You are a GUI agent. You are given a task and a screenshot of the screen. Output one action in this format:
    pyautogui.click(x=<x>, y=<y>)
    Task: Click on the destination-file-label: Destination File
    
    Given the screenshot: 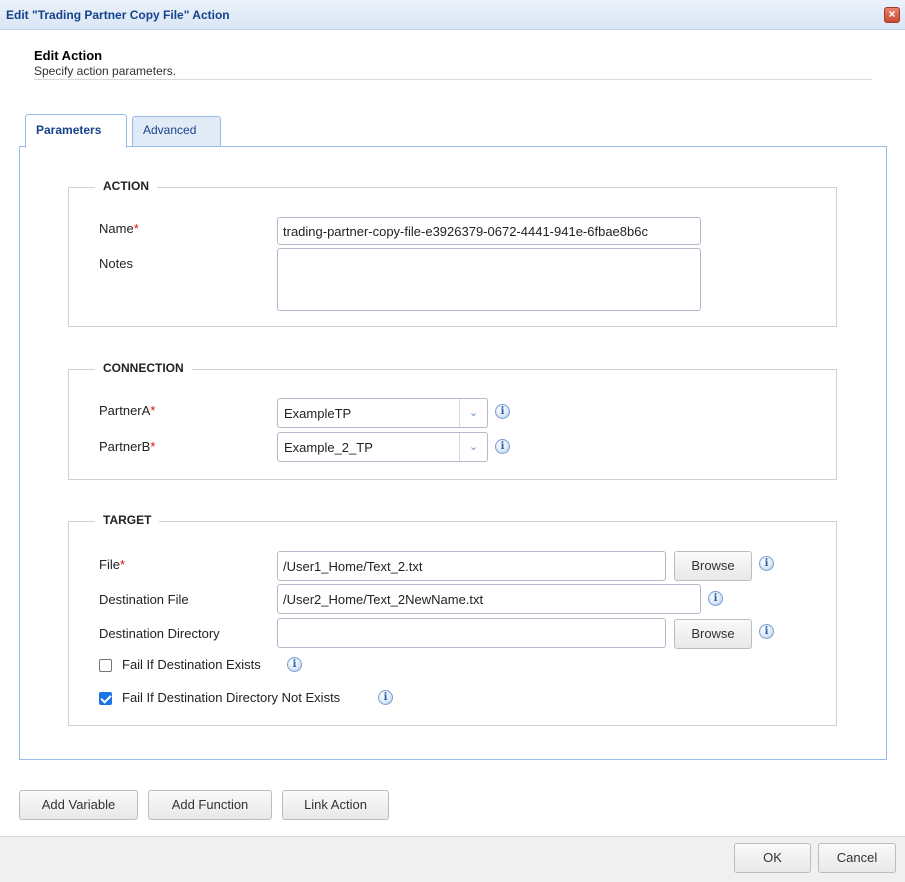 What is the action you would take?
    pyautogui.click(x=144, y=599)
    